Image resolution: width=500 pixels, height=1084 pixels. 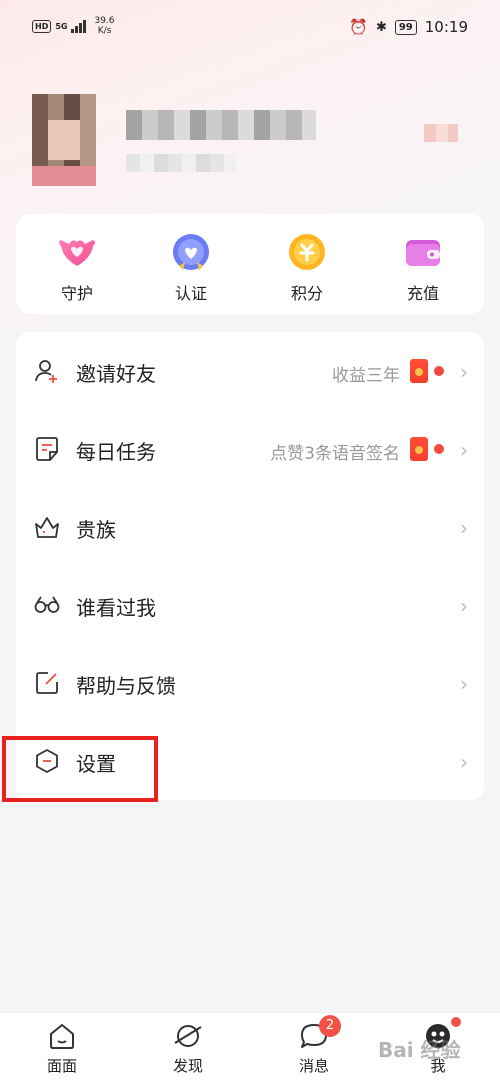 I want to click on menu-item-label: 谁看过我, so click(x=116, y=608).